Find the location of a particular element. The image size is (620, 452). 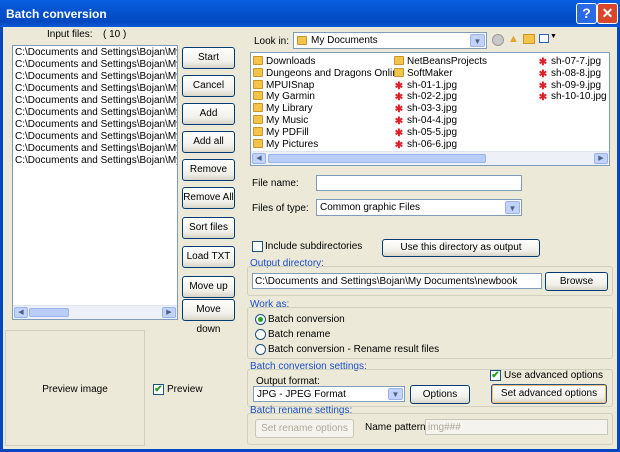

file-browser-item: Dungeons and Dragons Online is located at coordinates (328, 73).